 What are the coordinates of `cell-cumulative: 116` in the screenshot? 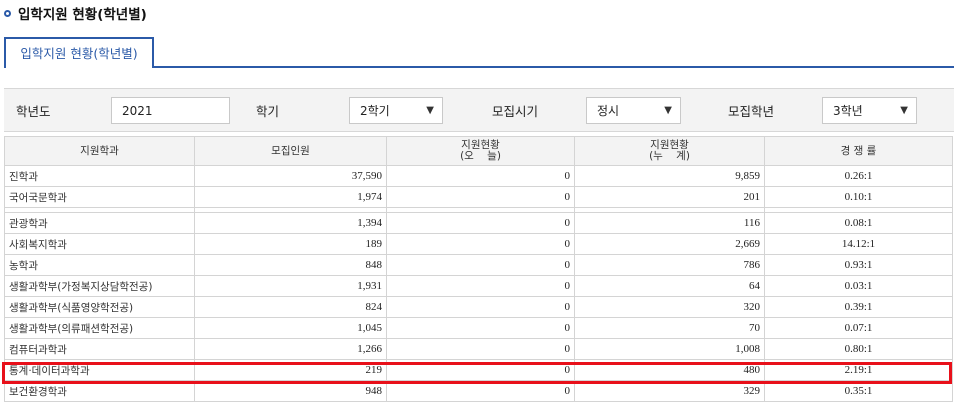 It's located at (669, 223).